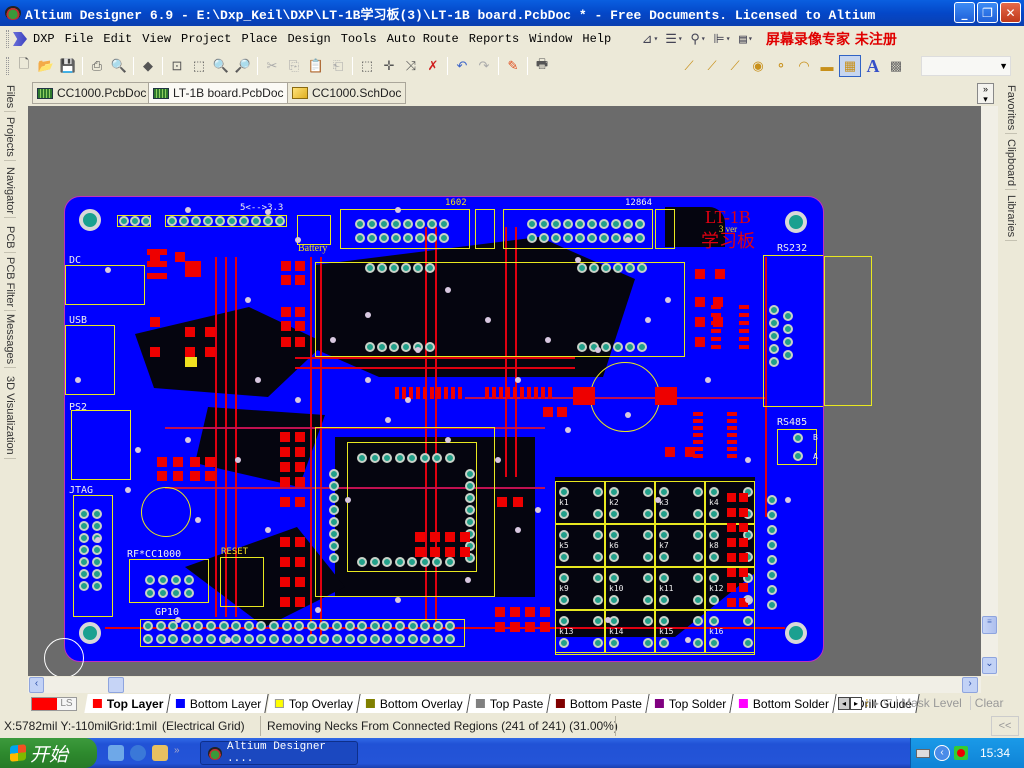  What do you see at coordinates (970, 685) in the screenshot?
I see `scroll-right-button: ›` at bounding box center [970, 685].